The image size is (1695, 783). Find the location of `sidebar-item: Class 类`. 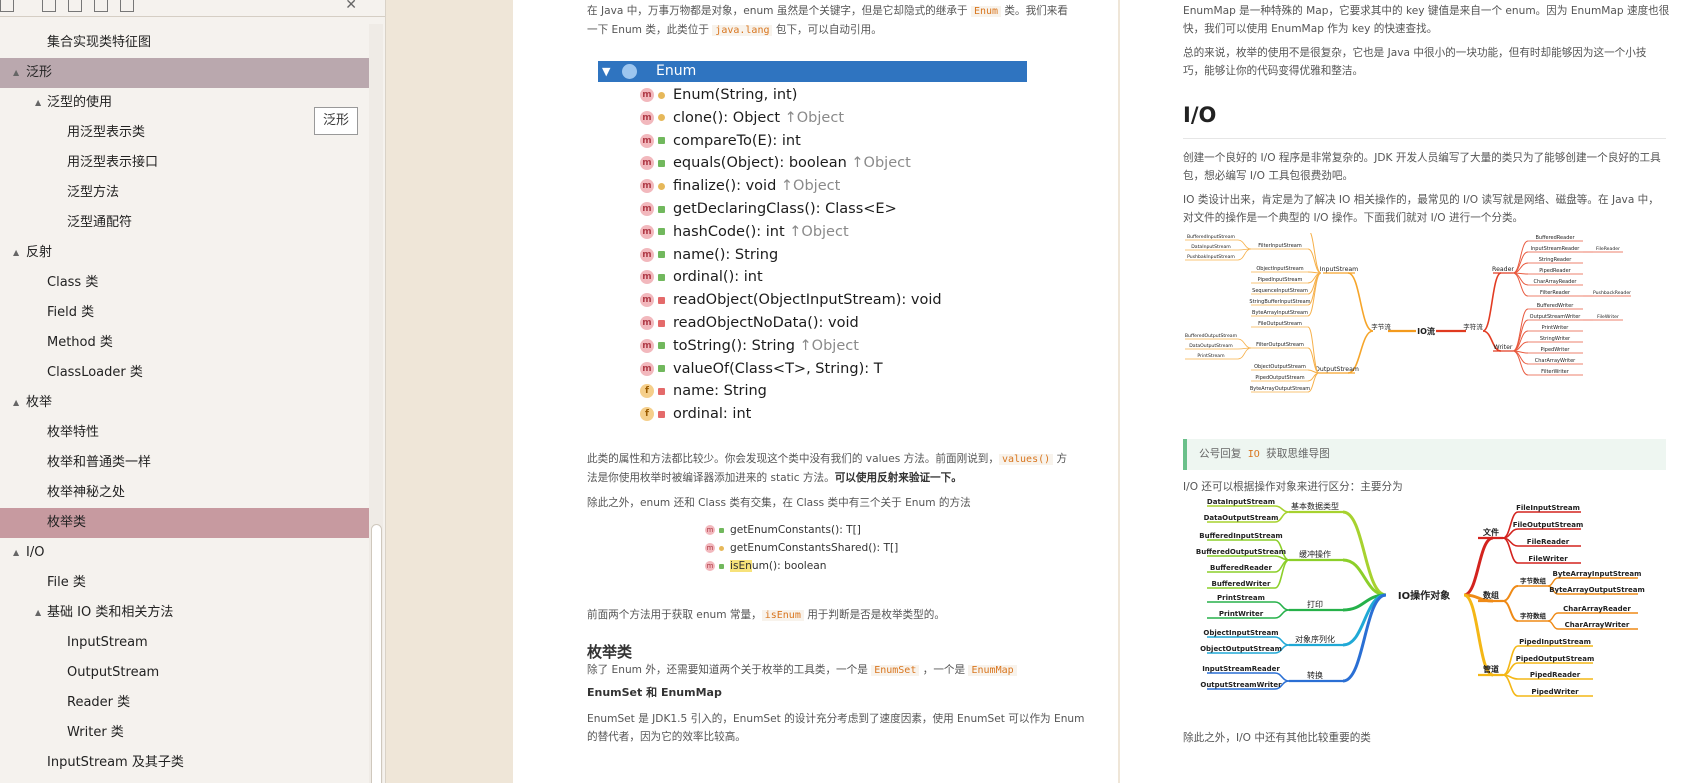

sidebar-item: Class 类 is located at coordinates (185, 283).